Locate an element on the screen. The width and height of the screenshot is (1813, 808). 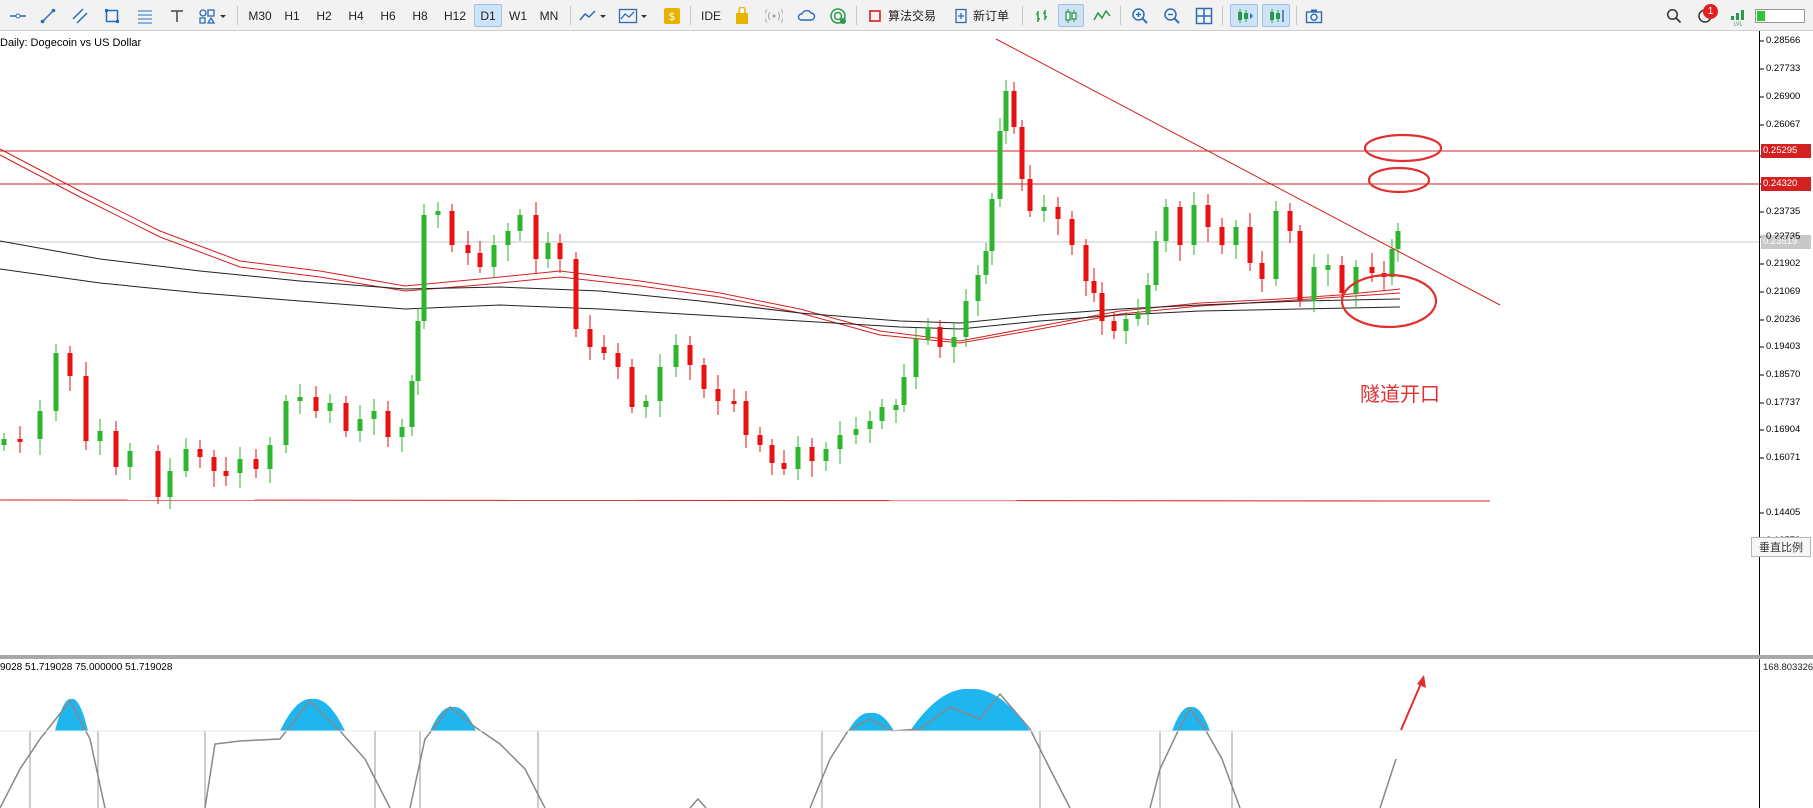
rectangle-tool-icon is located at coordinates (112, 15).